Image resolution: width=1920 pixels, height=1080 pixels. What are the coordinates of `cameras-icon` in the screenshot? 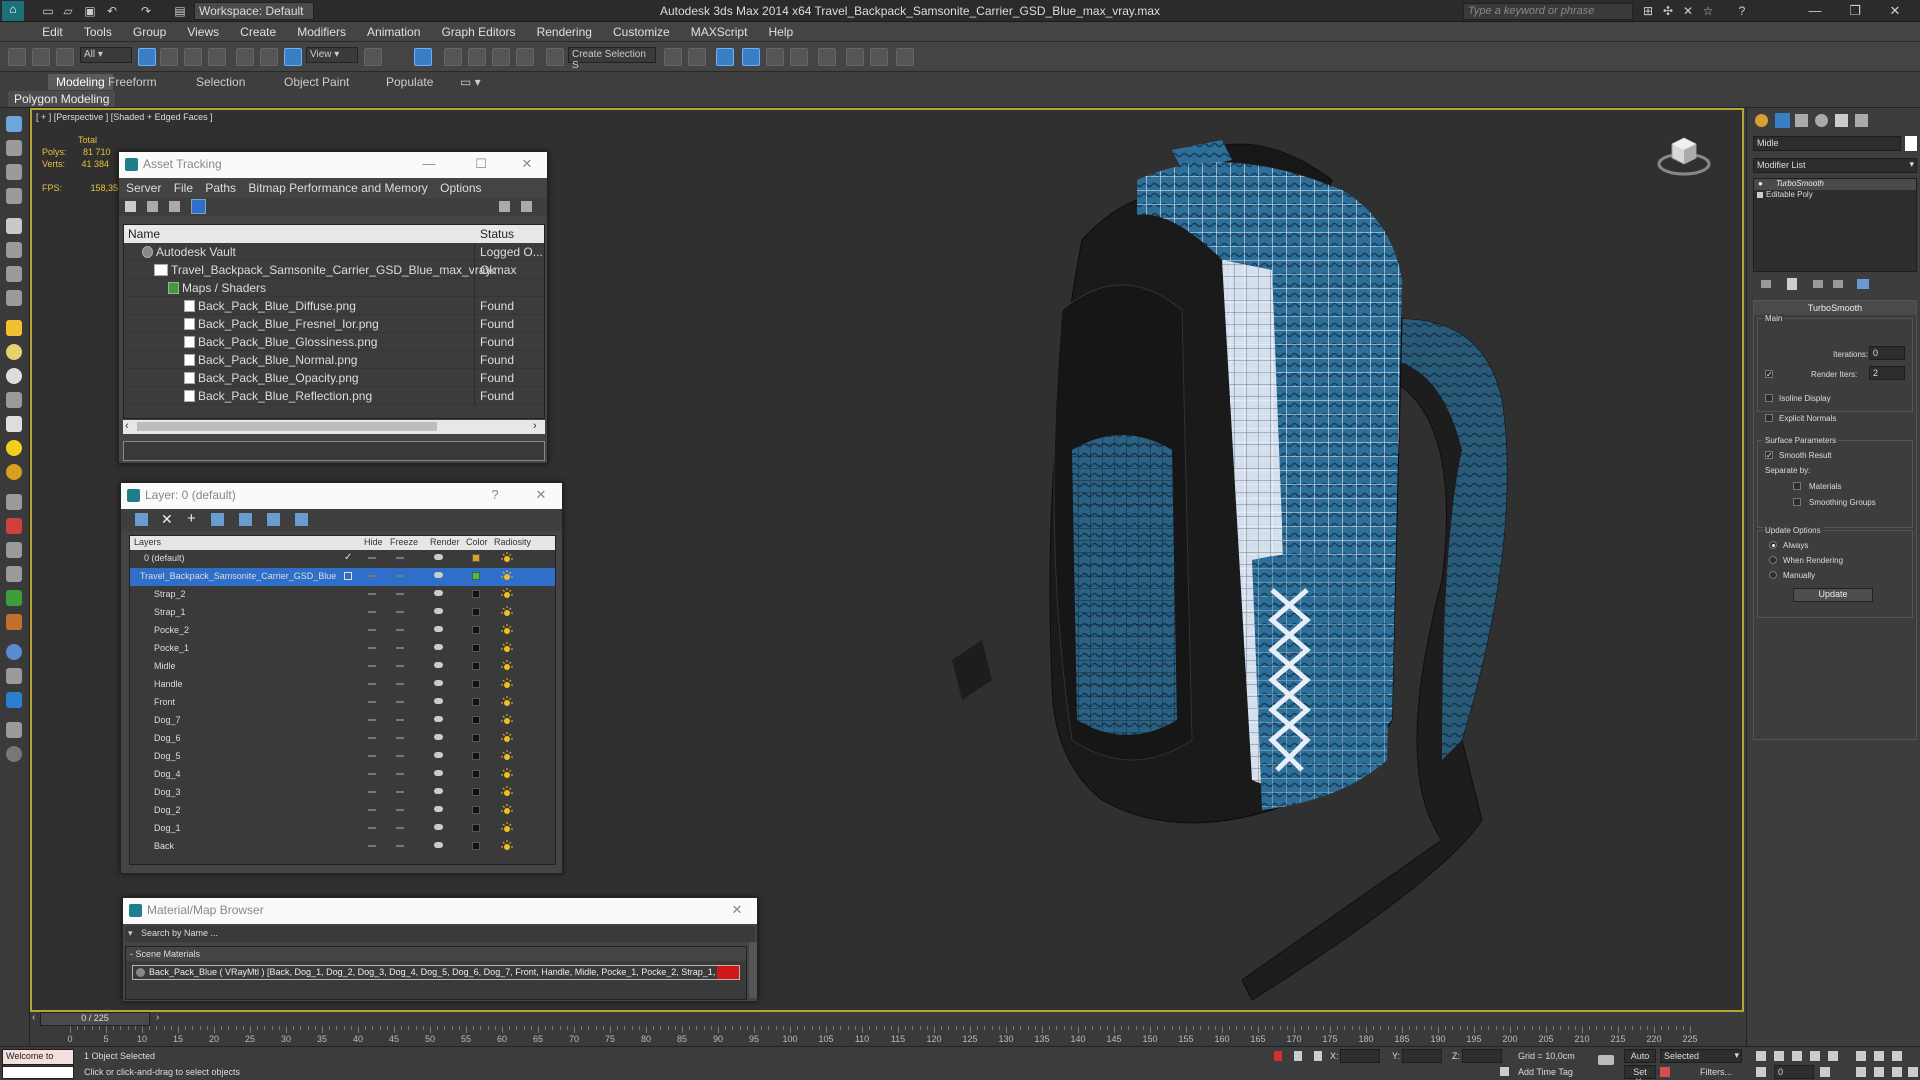 It's located at (14, 196).